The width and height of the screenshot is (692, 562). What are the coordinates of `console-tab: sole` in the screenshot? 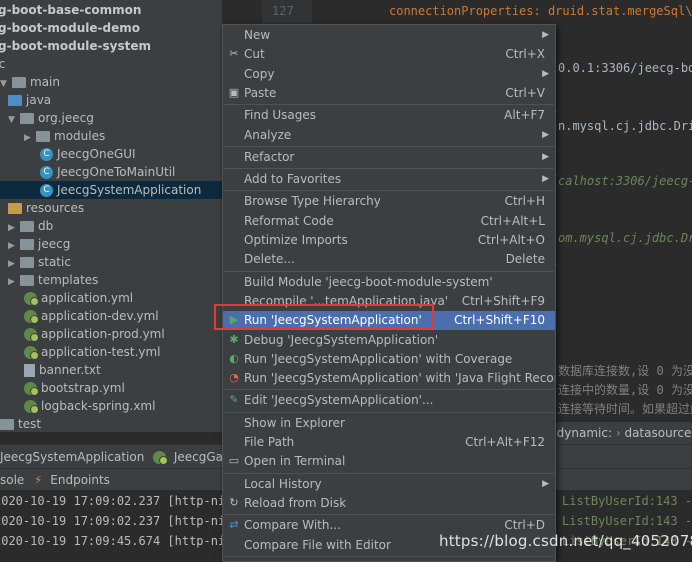 It's located at (12, 480).